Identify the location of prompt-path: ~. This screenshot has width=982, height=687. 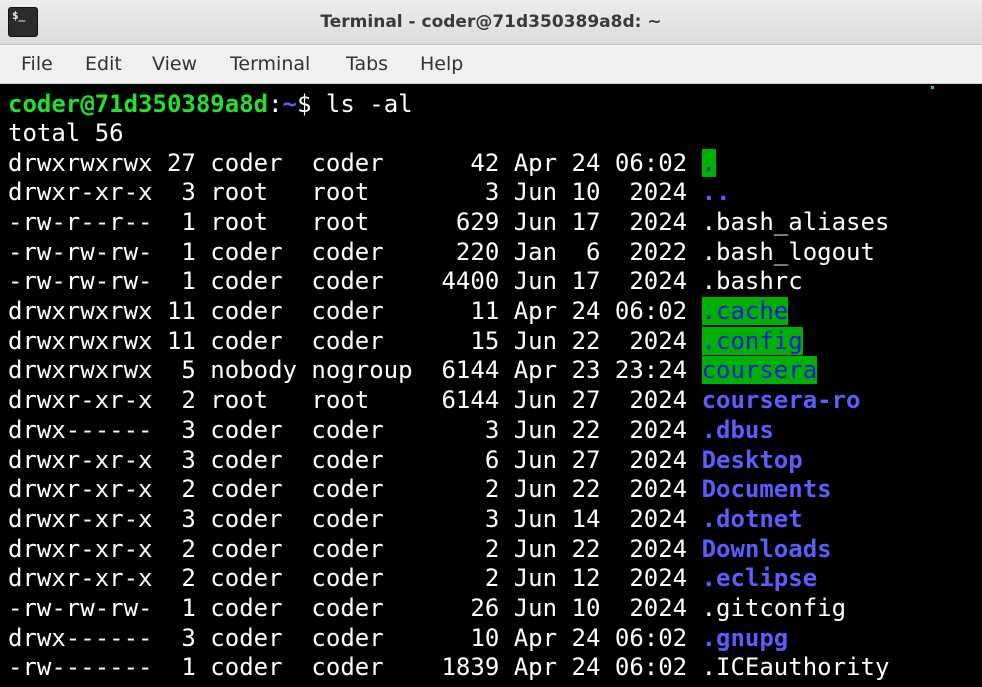
(289, 104).